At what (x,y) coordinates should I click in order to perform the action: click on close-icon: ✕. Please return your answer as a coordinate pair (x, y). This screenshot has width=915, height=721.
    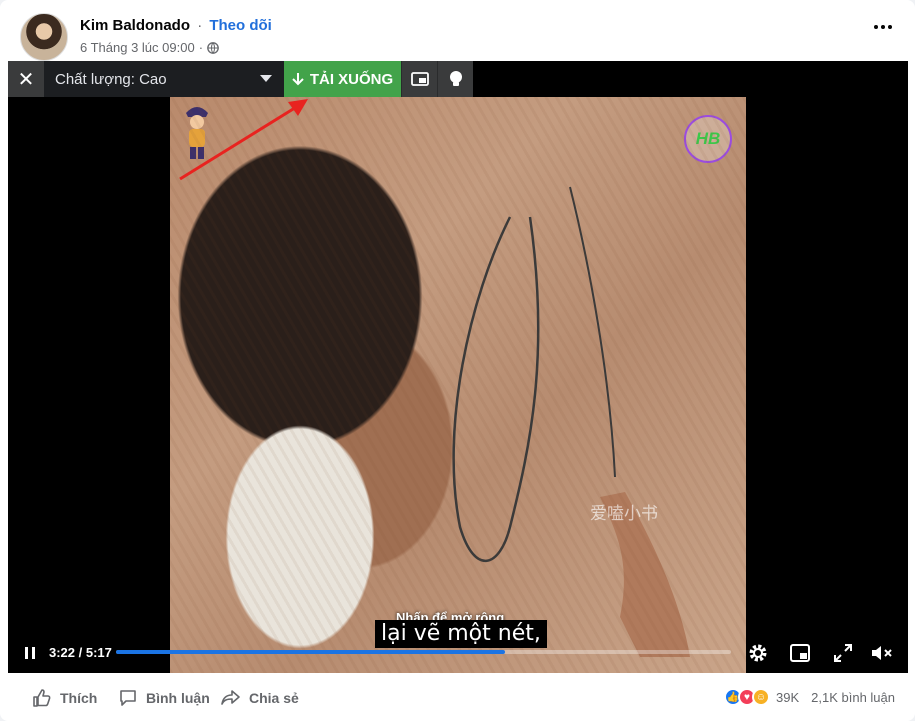
    Looking at the image, I should click on (26, 79).